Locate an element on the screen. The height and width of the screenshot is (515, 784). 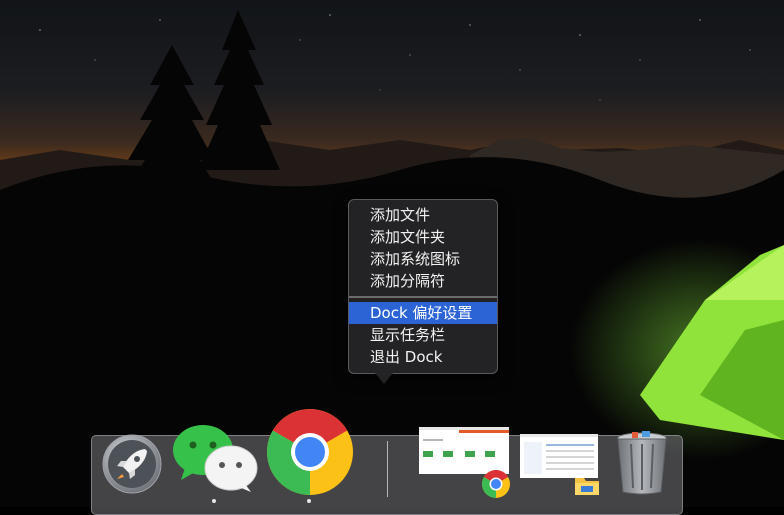
rocket-icon is located at coordinates (132, 464).